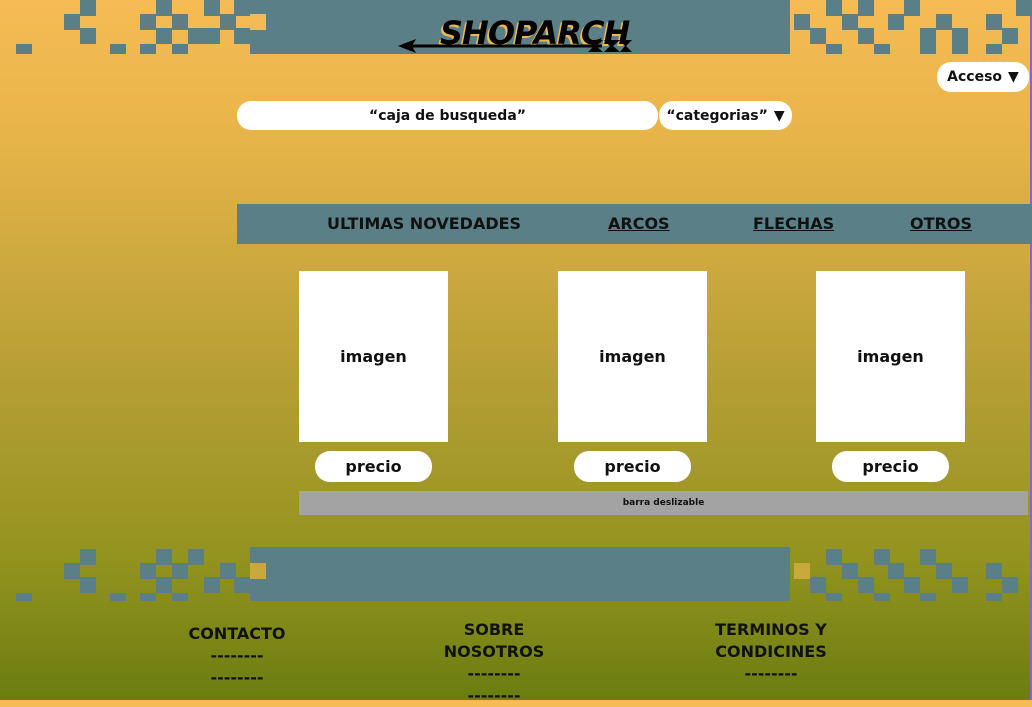  I want to click on footer-terms-title: TERMINOS Y, so click(771, 630).